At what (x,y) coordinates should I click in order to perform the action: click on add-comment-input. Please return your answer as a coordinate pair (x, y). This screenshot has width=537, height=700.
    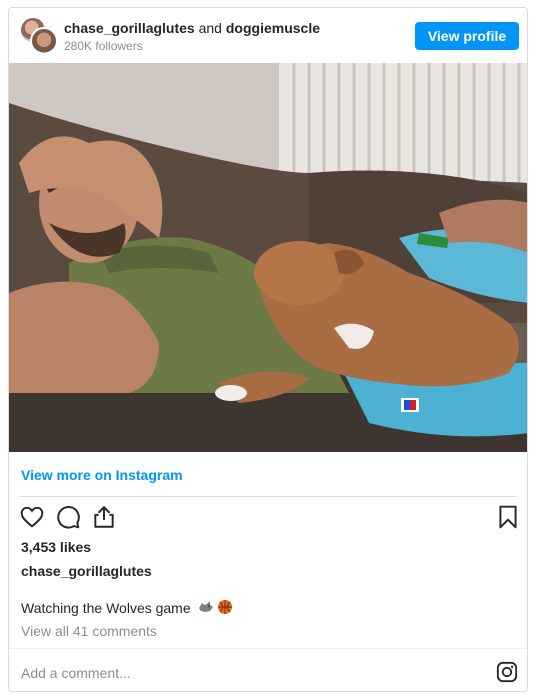
    Looking at the image, I should click on (171, 673).